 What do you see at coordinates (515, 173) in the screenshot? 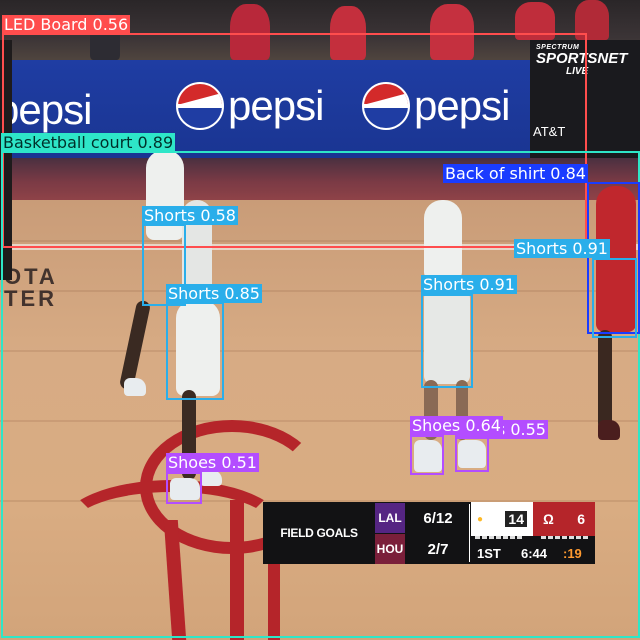
I see `label-back-of-shirt: Back of shirt 0.84` at bounding box center [515, 173].